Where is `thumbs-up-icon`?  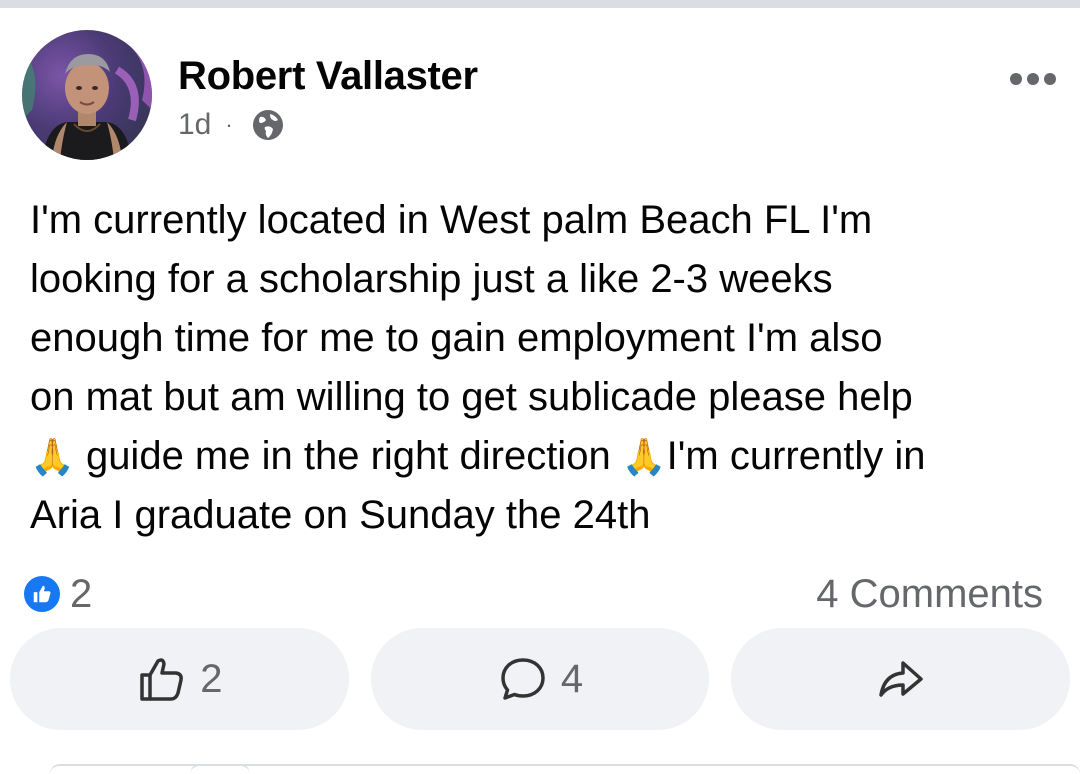 thumbs-up-icon is located at coordinates (162, 679).